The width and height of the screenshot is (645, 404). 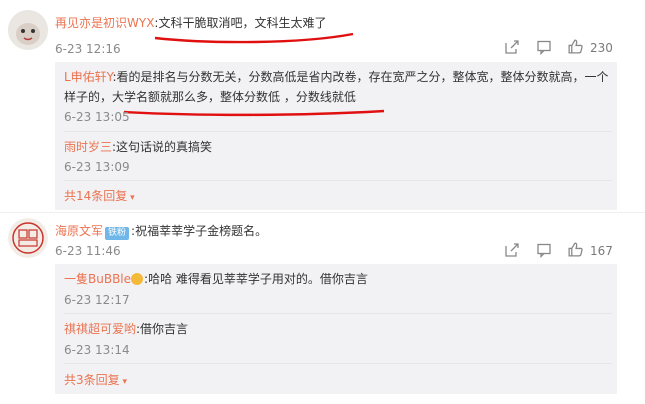 What do you see at coordinates (601, 48) in the screenshot?
I see `like-count: 230` at bounding box center [601, 48].